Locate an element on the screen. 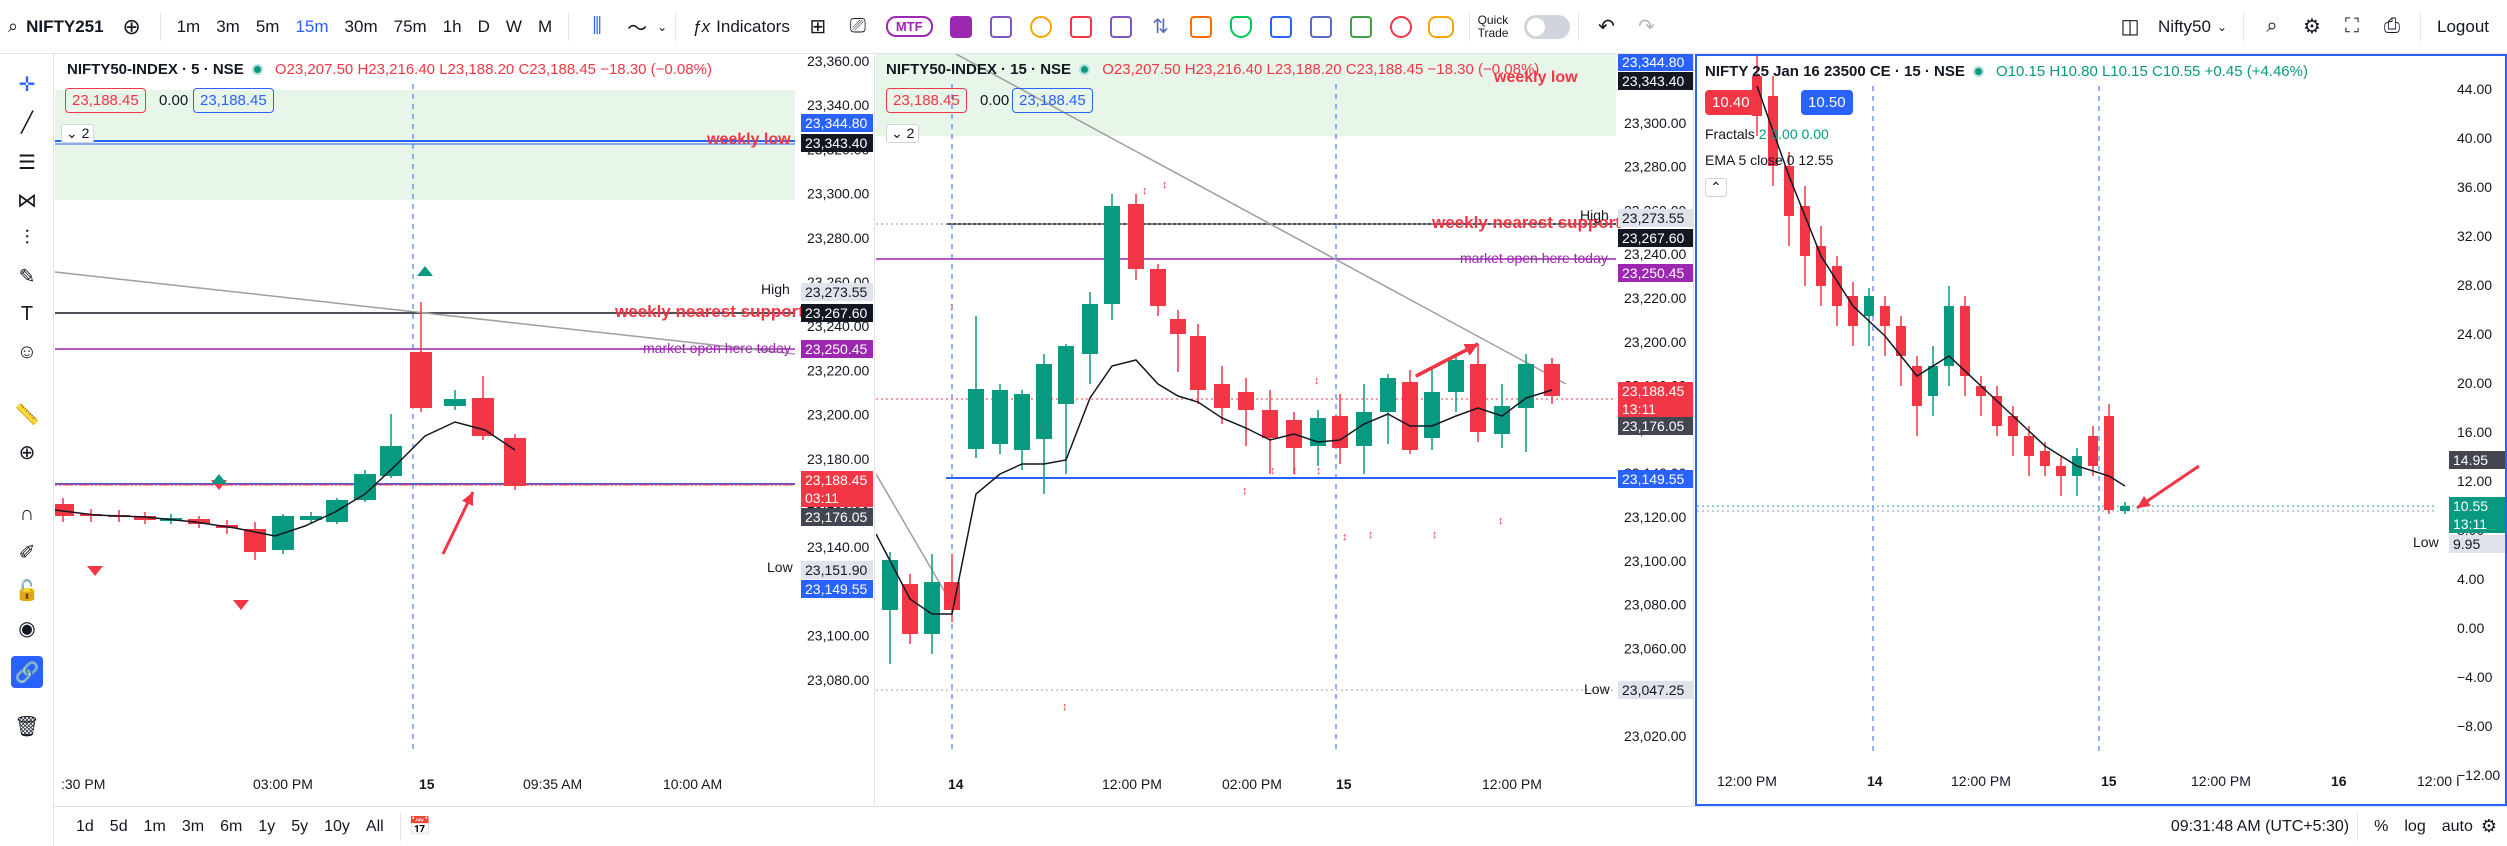  price-axis-label: 23,220.00 is located at coordinates (838, 370).